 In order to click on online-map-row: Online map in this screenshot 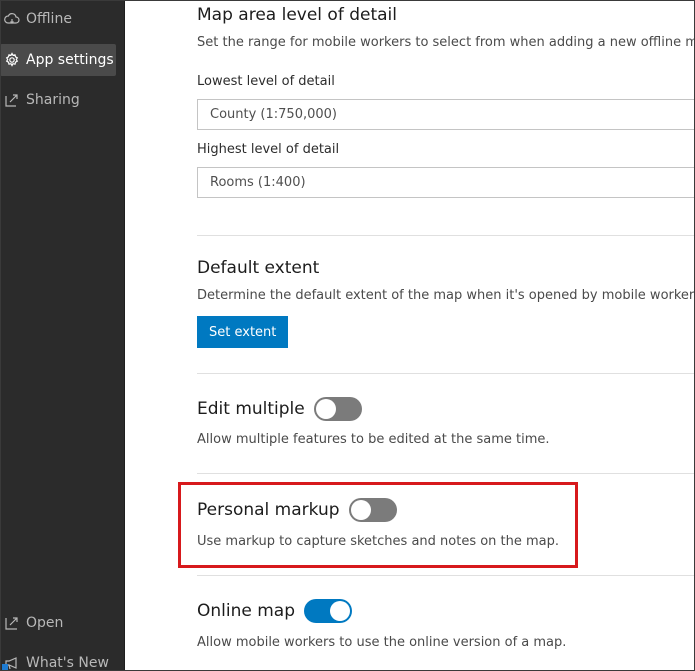, I will do `click(275, 611)`.